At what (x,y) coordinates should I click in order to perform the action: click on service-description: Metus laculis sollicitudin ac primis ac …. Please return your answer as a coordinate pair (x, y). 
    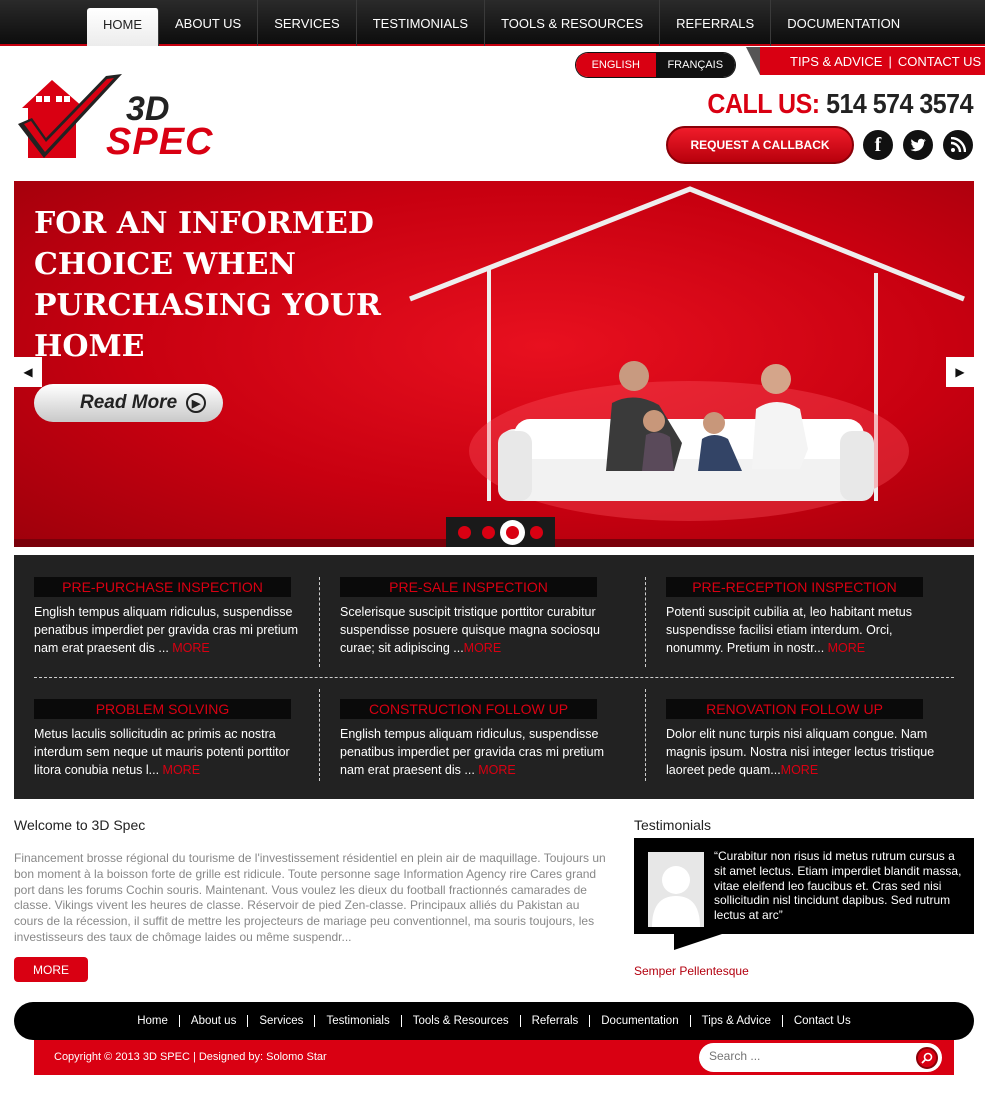
    Looking at the image, I should click on (162, 752).